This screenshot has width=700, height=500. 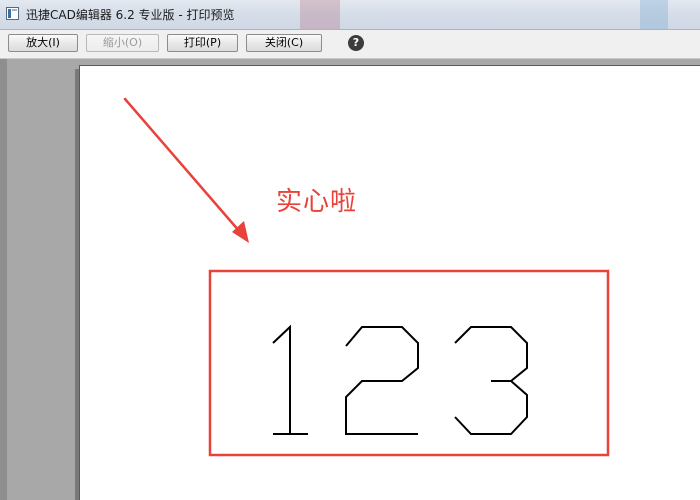 What do you see at coordinates (290, 379) in the screenshot?
I see `digit-one` at bounding box center [290, 379].